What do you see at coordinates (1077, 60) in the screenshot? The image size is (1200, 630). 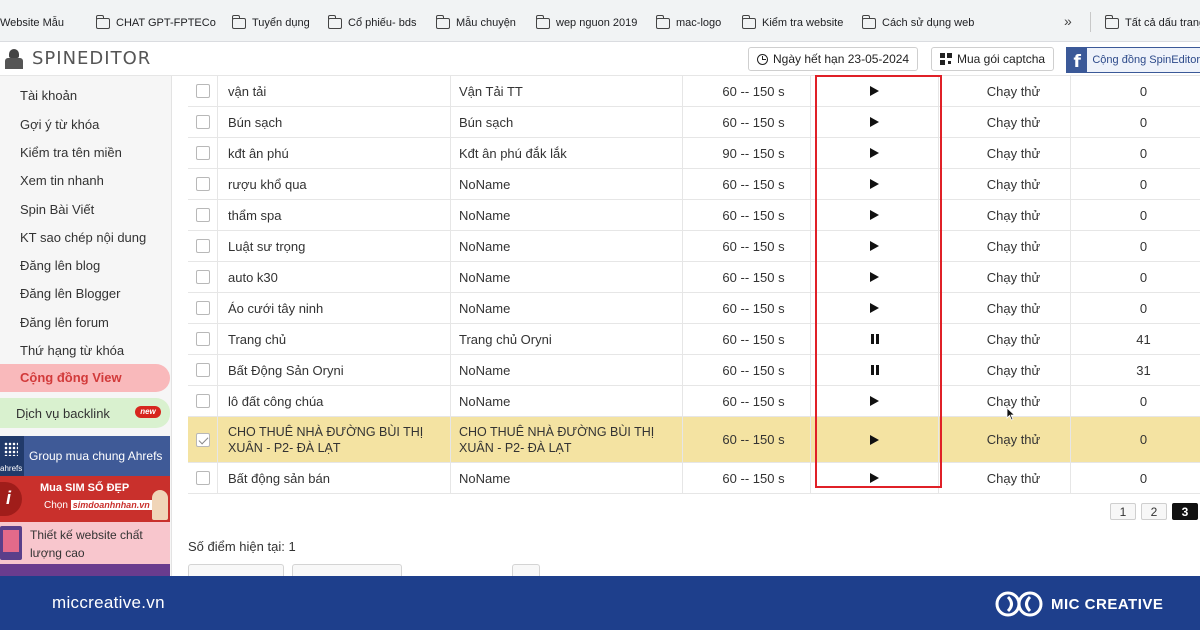 I see `facebook-icon: f` at bounding box center [1077, 60].